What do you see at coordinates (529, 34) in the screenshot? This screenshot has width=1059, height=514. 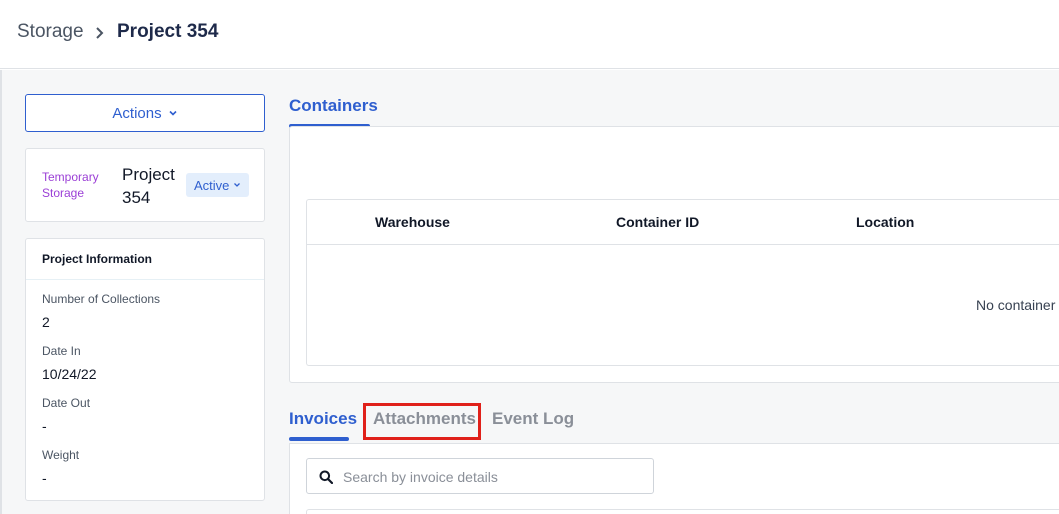 I see `top-bar: Storage Project 354` at bounding box center [529, 34].